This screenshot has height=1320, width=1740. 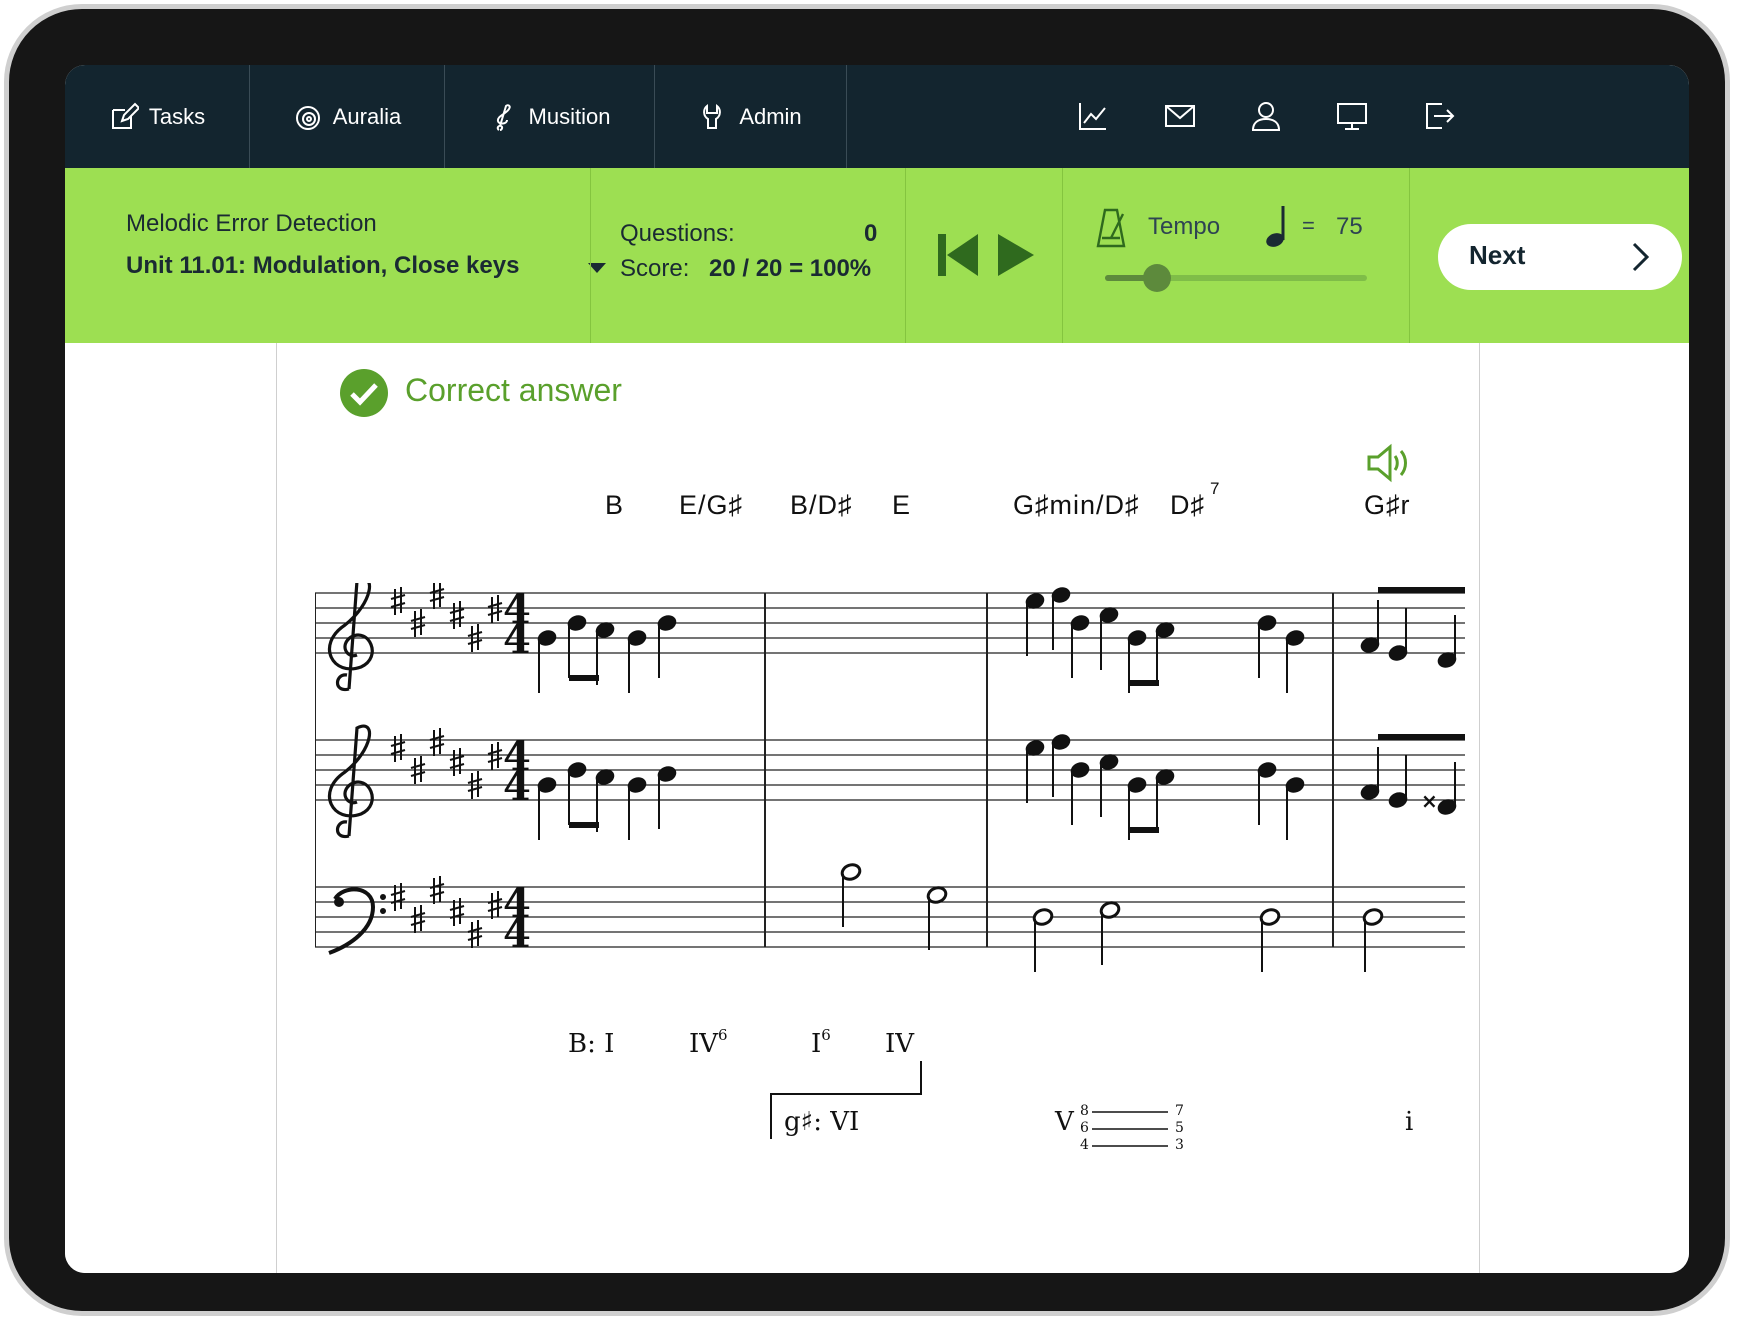 What do you see at coordinates (1093, 116) in the screenshot?
I see `chart-icon` at bounding box center [1093, 116].